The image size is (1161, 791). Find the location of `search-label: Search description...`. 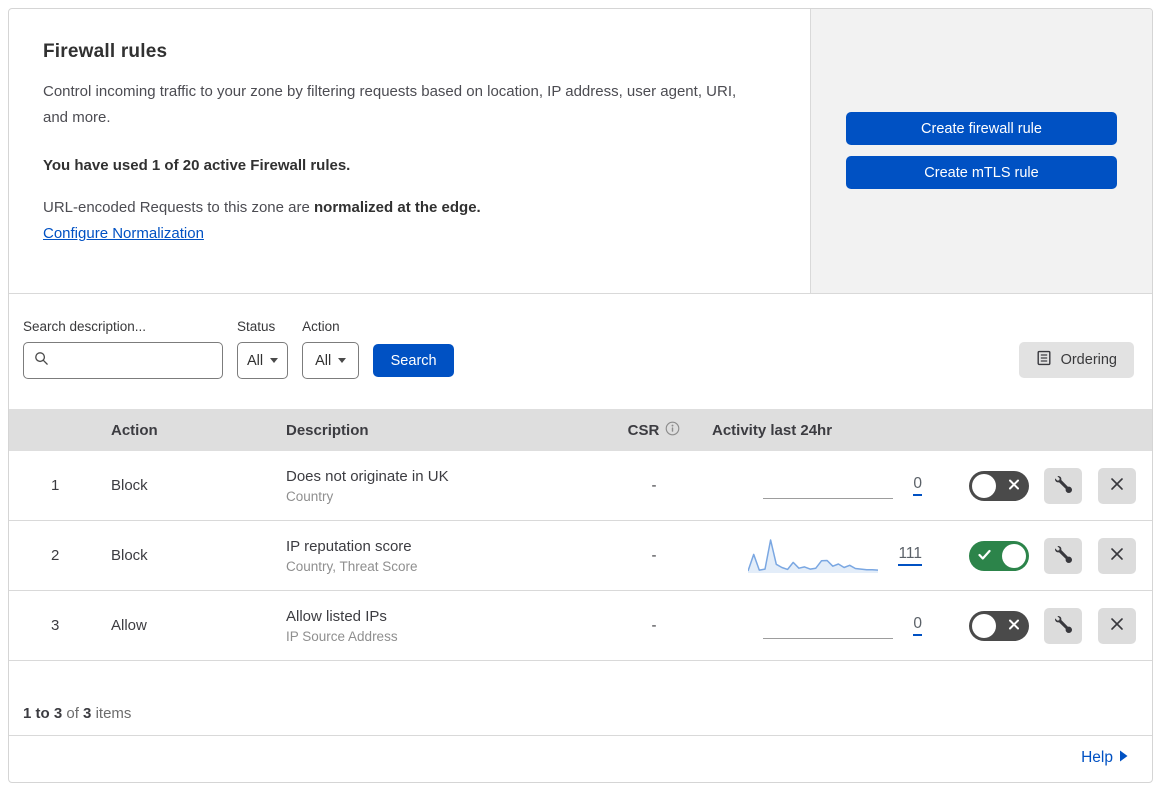

search-label: Search description... is located at coordinates (85, 326).